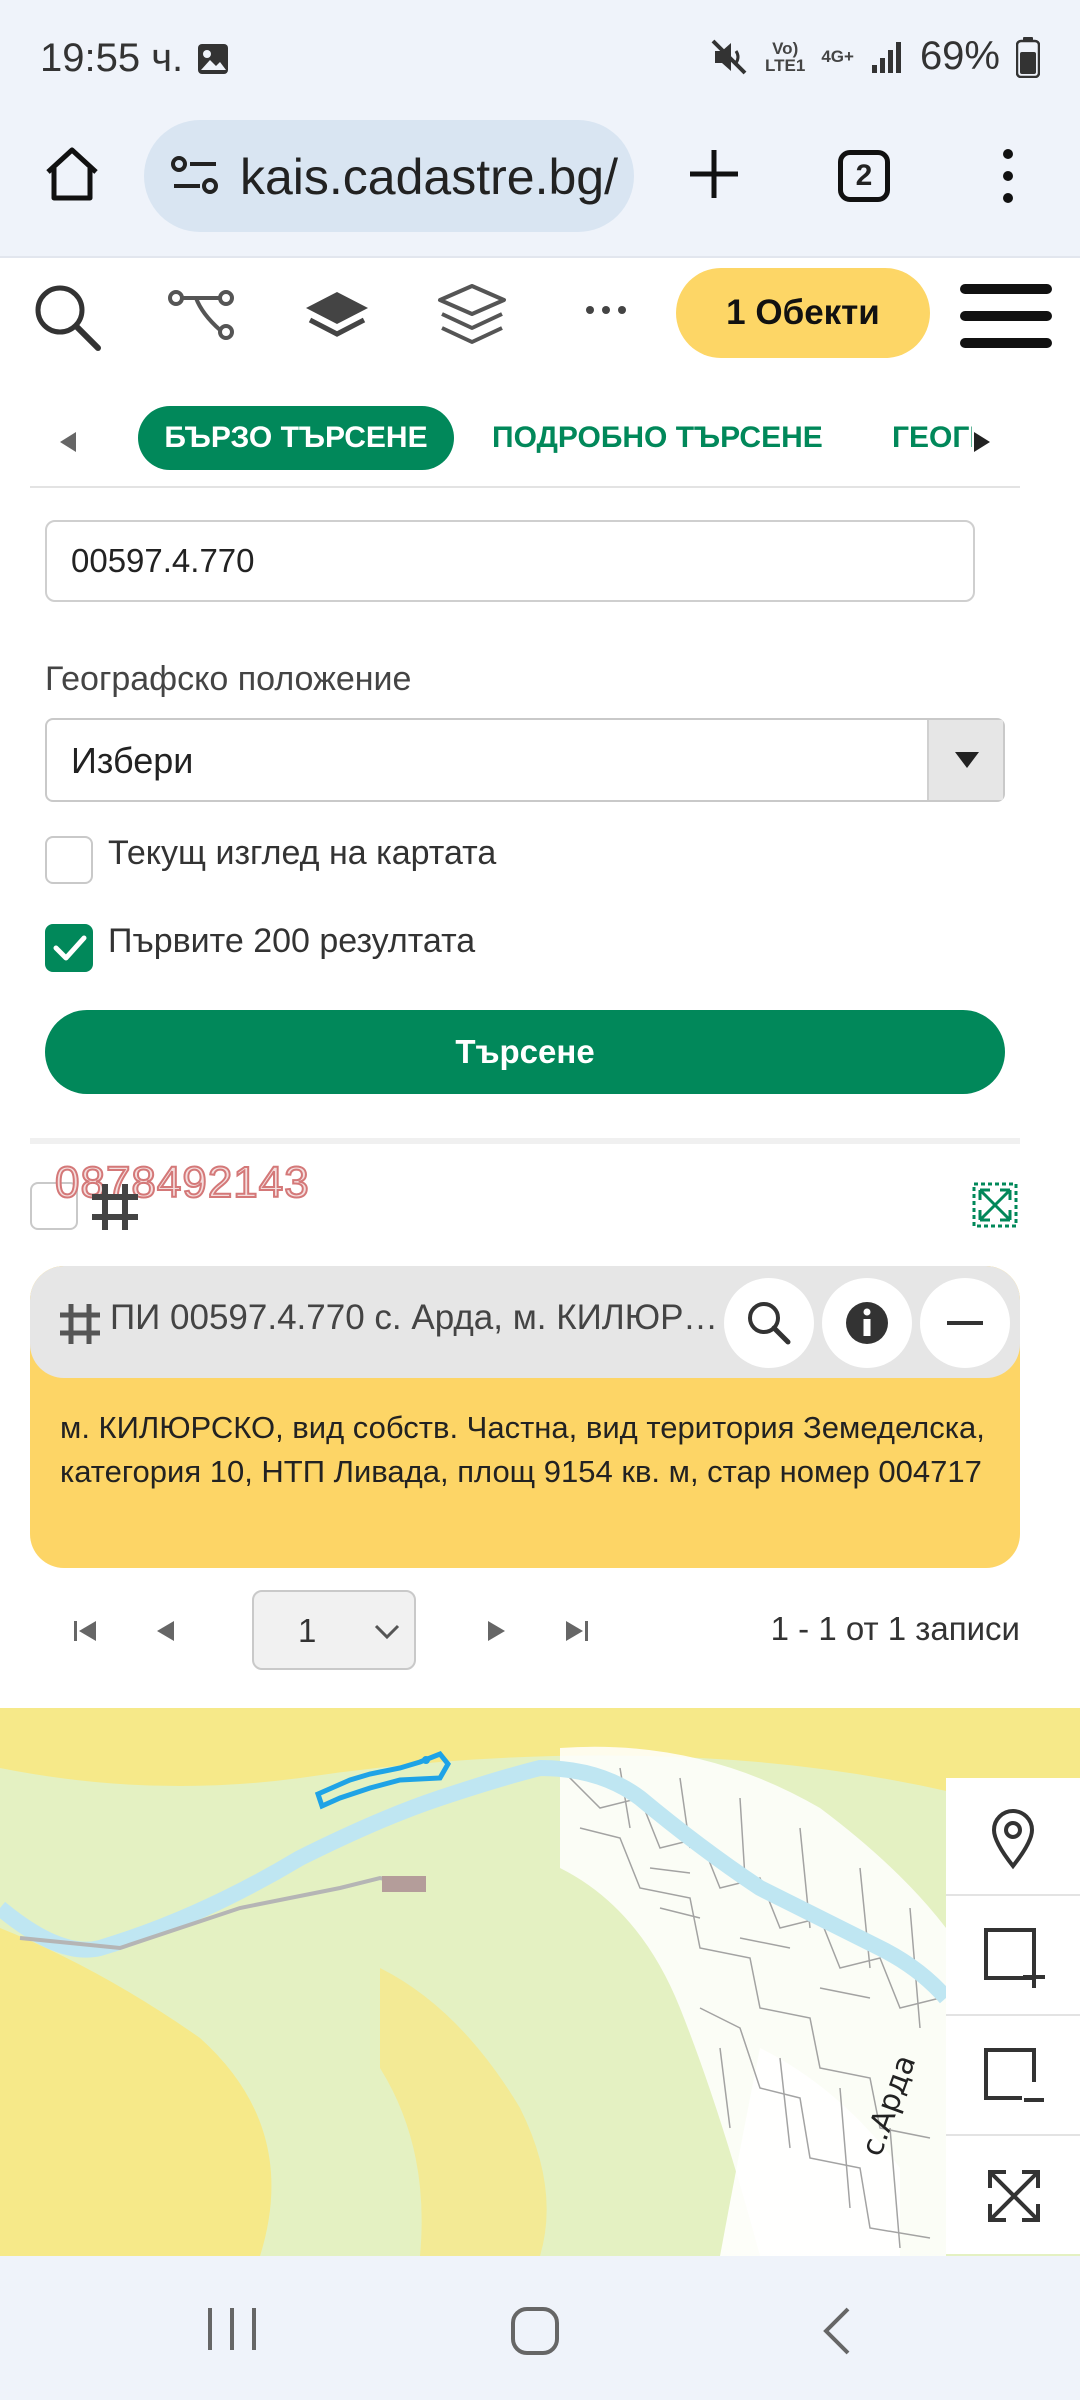 The height and width of the screenshot is (2400, 1080). What do you see at coordinates (203, 316) in the screenshot?
I see `route-icon` at bounding box center [203, 316].